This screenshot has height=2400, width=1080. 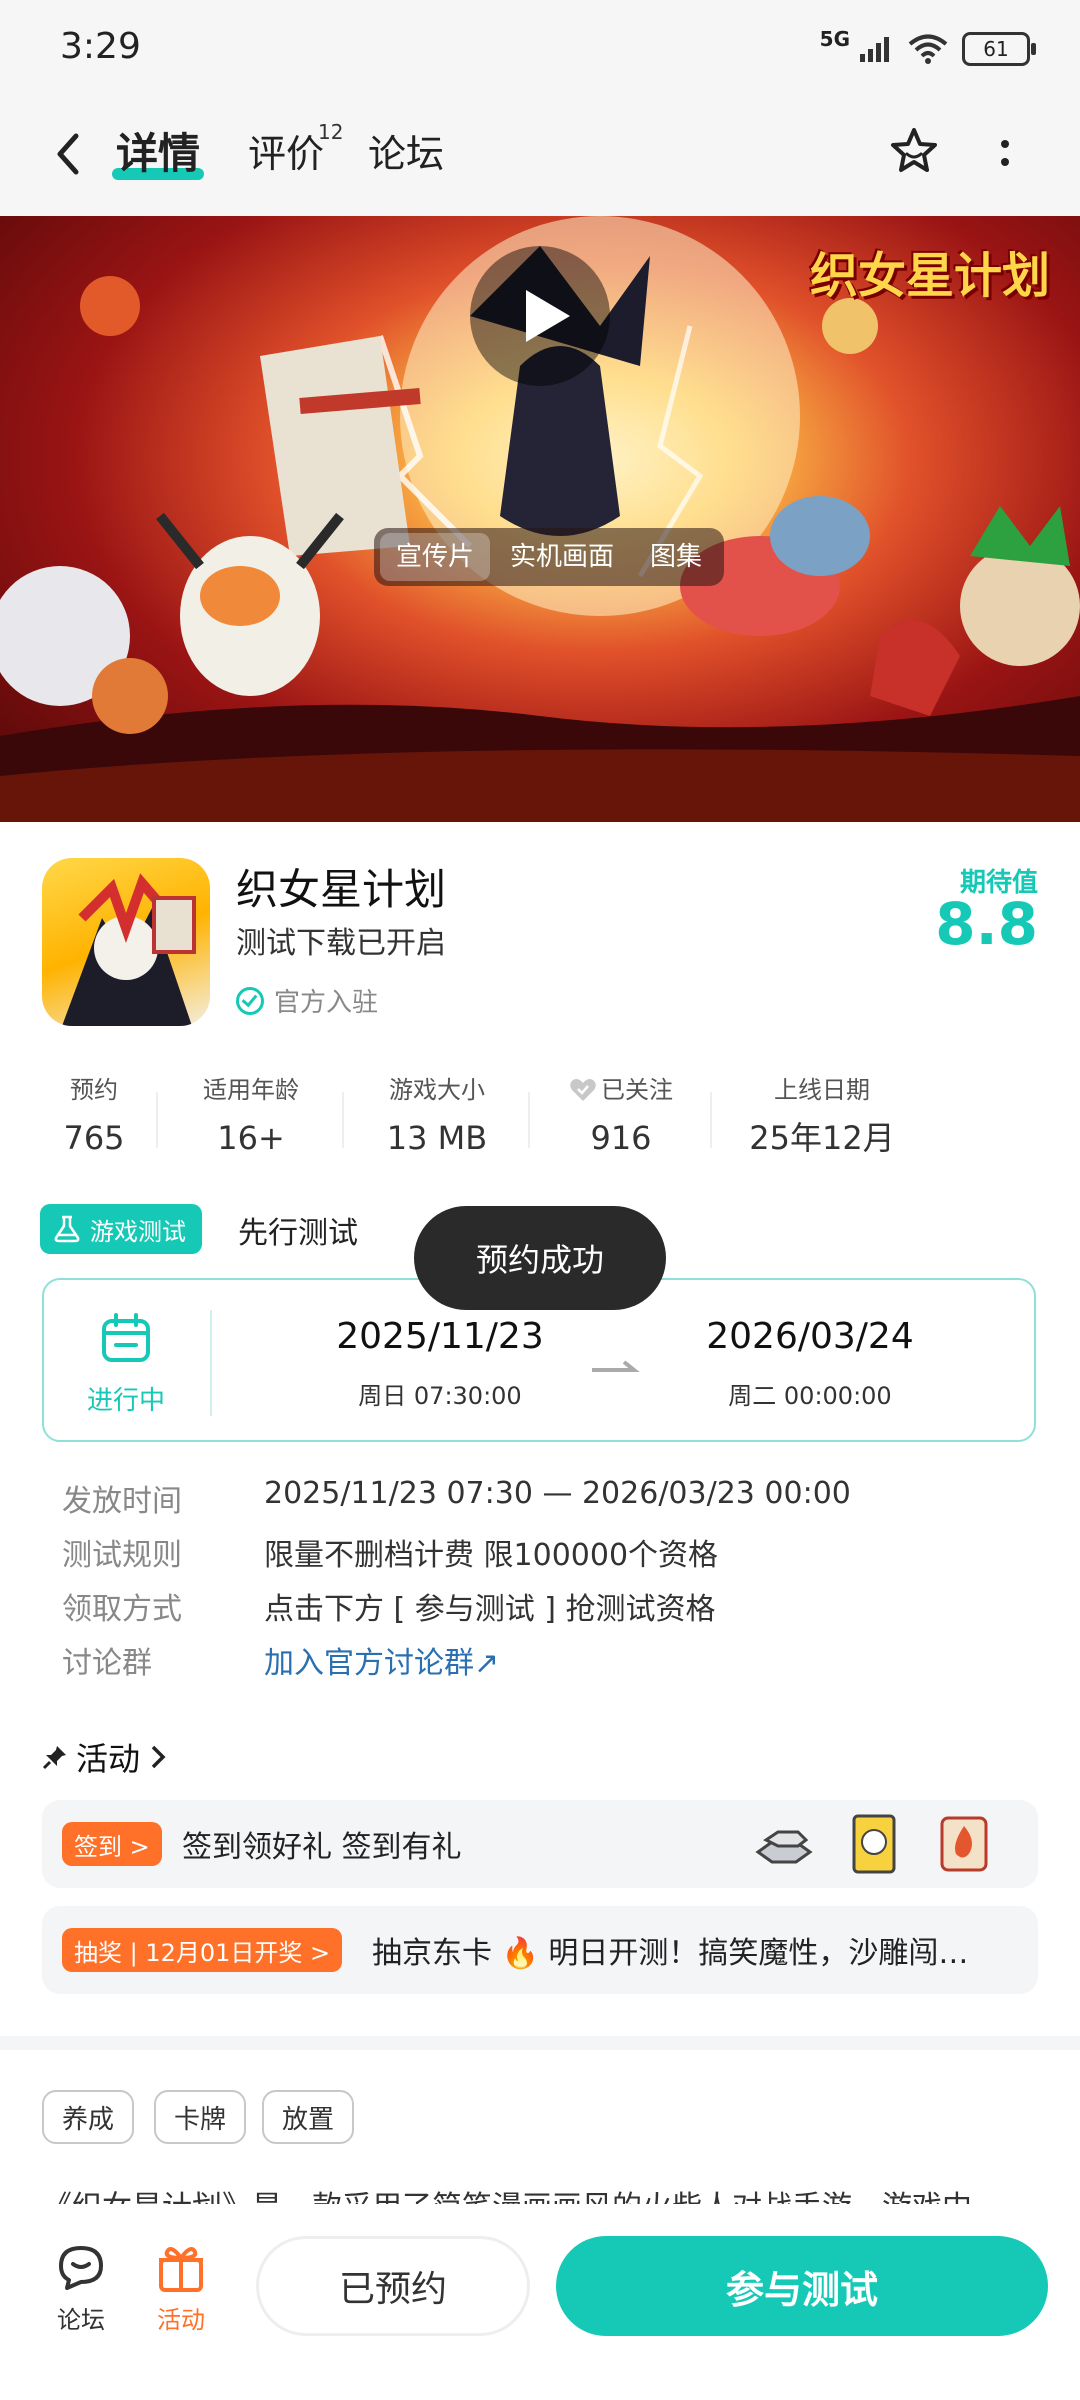 What do you see at coordinates (822, 1090) in the screenshot?
I see `stat-label: 上线日期` at bounding box center [822, 1090].